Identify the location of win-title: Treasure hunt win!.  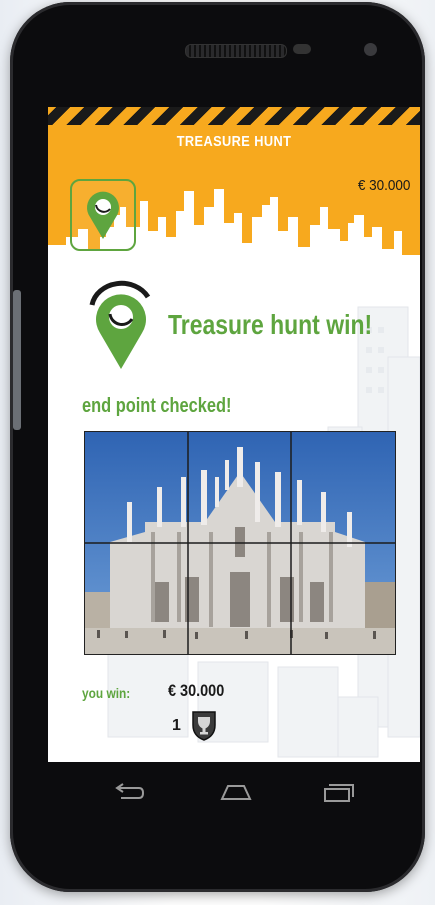
(270, 324).